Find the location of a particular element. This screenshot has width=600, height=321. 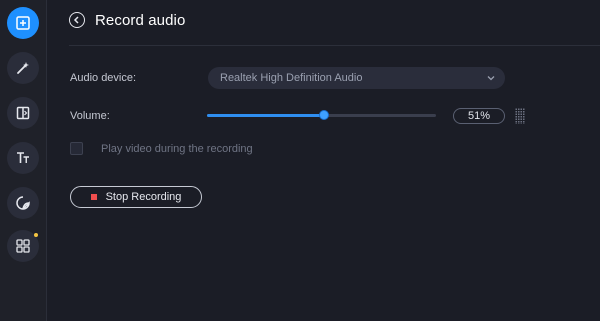

header-divider is located at coordinates (334, 45).